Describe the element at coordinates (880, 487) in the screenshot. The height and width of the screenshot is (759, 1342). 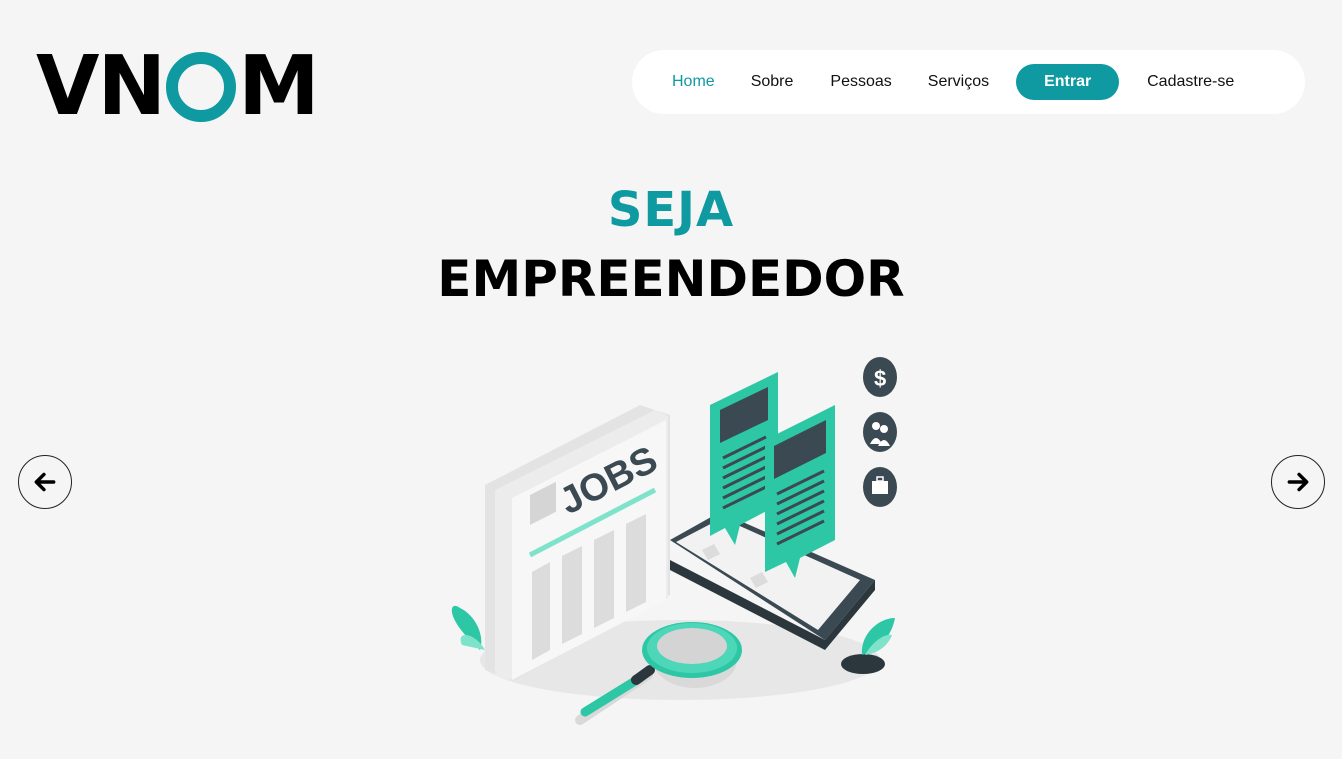
I see `briefcase-coin-icon` at that location.